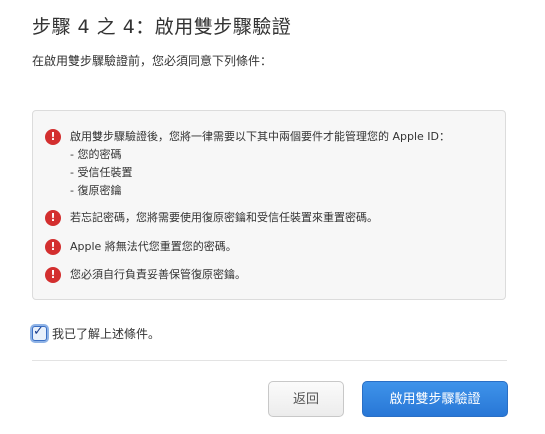 Image resolution: width=545 pixels, height=434 pixels. I want to click on list-item: - 您的密碼, so click(96, 154).